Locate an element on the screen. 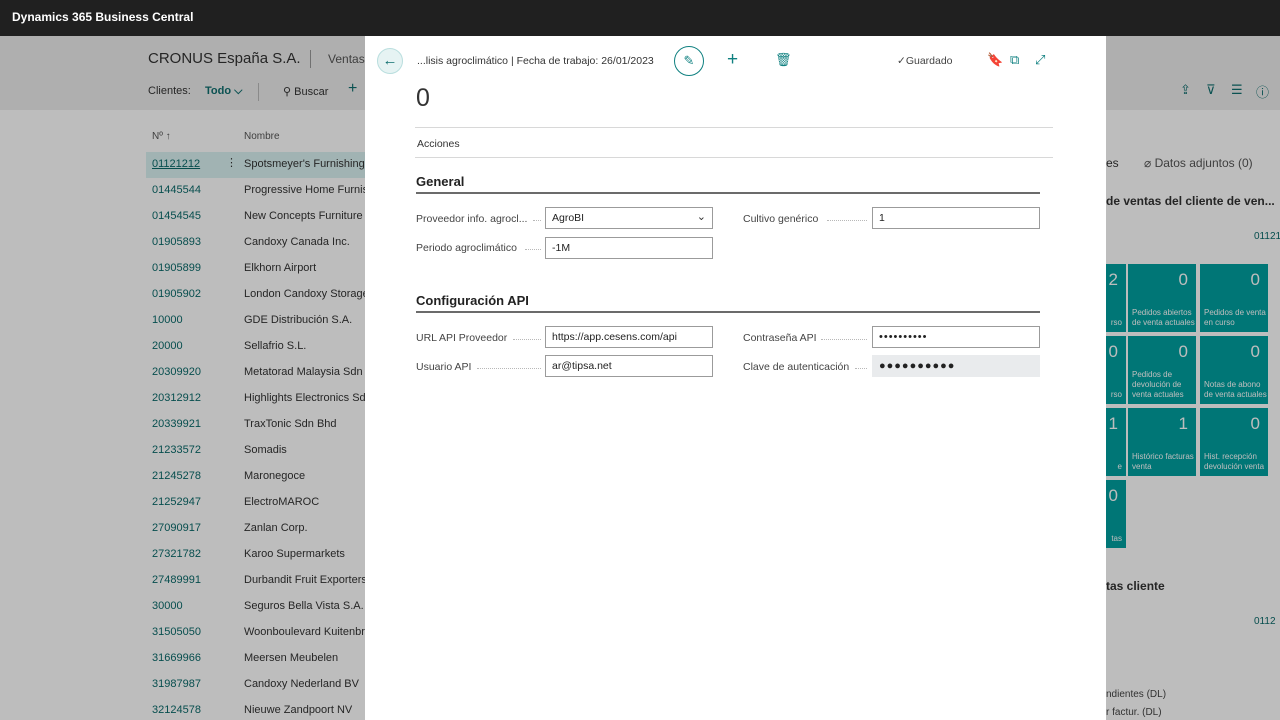 The height and width of the screenshot is (720, 1280). period-dots is located at coordinates (533, 249).